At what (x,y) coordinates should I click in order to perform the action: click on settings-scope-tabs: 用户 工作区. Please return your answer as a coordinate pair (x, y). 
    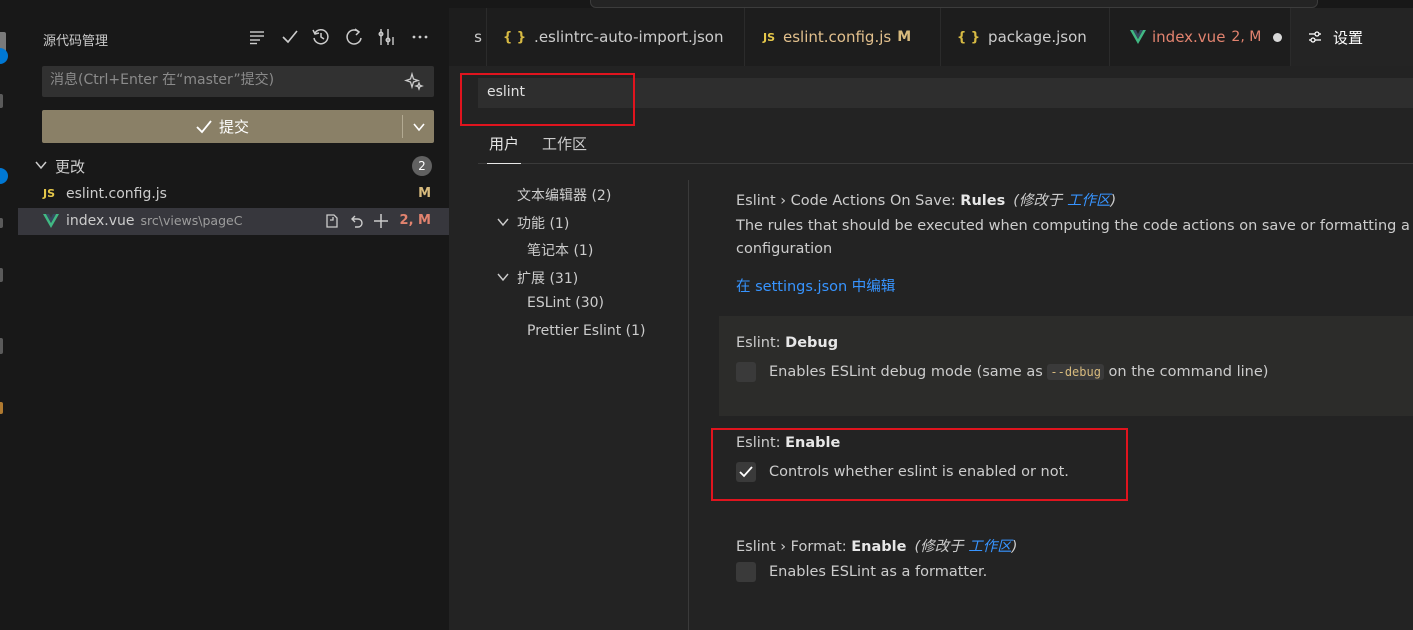
    Looking at the image, I should click on (945, 144).